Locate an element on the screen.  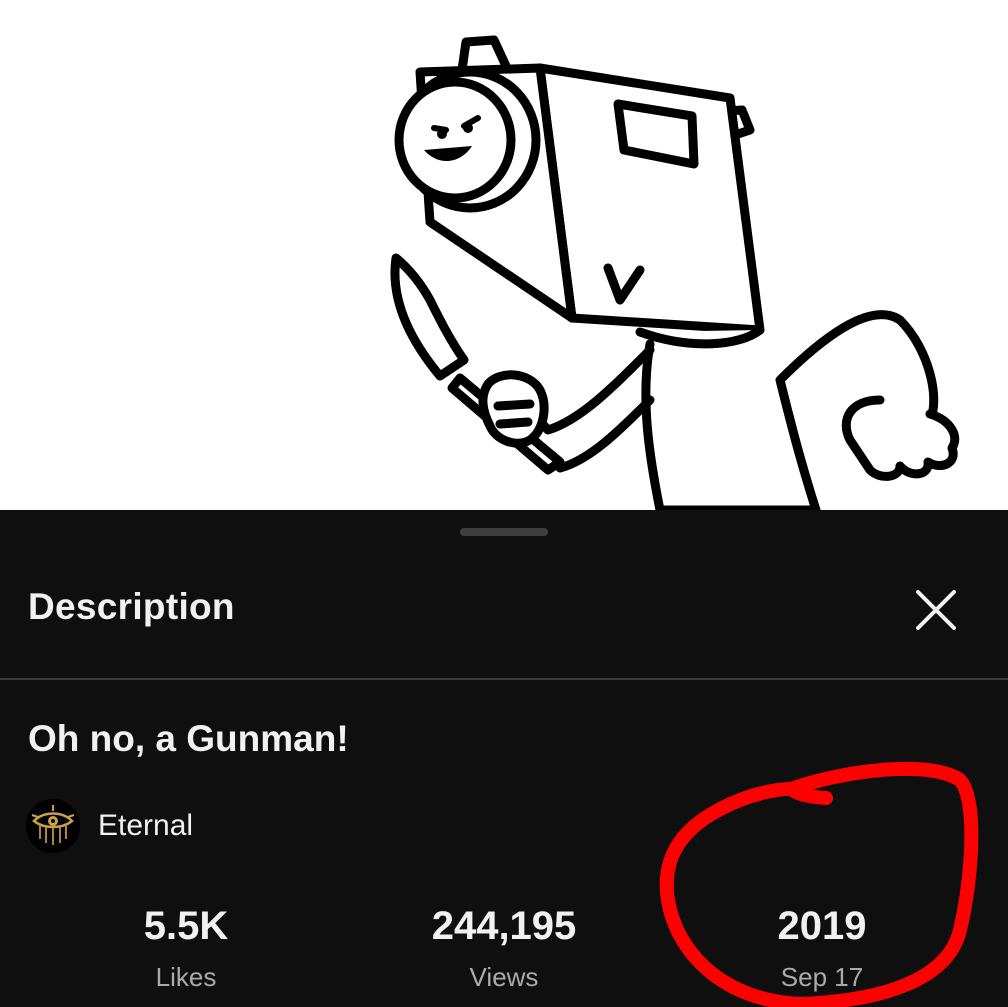
channel-avatar is located at coordinates (53, 826).